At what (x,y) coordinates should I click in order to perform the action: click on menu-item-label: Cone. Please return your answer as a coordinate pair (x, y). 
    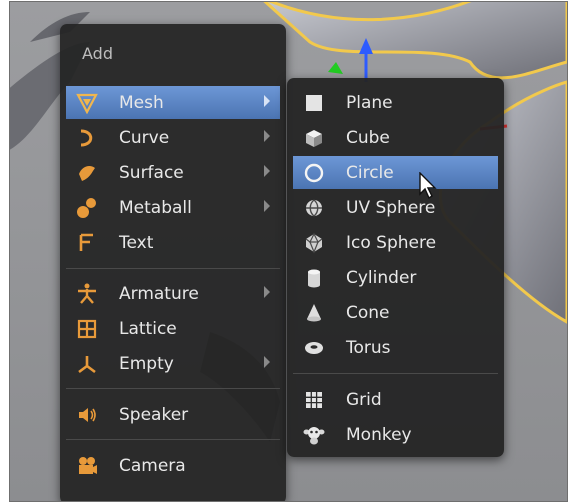
    Looking at the image, I should click on (368, 312).